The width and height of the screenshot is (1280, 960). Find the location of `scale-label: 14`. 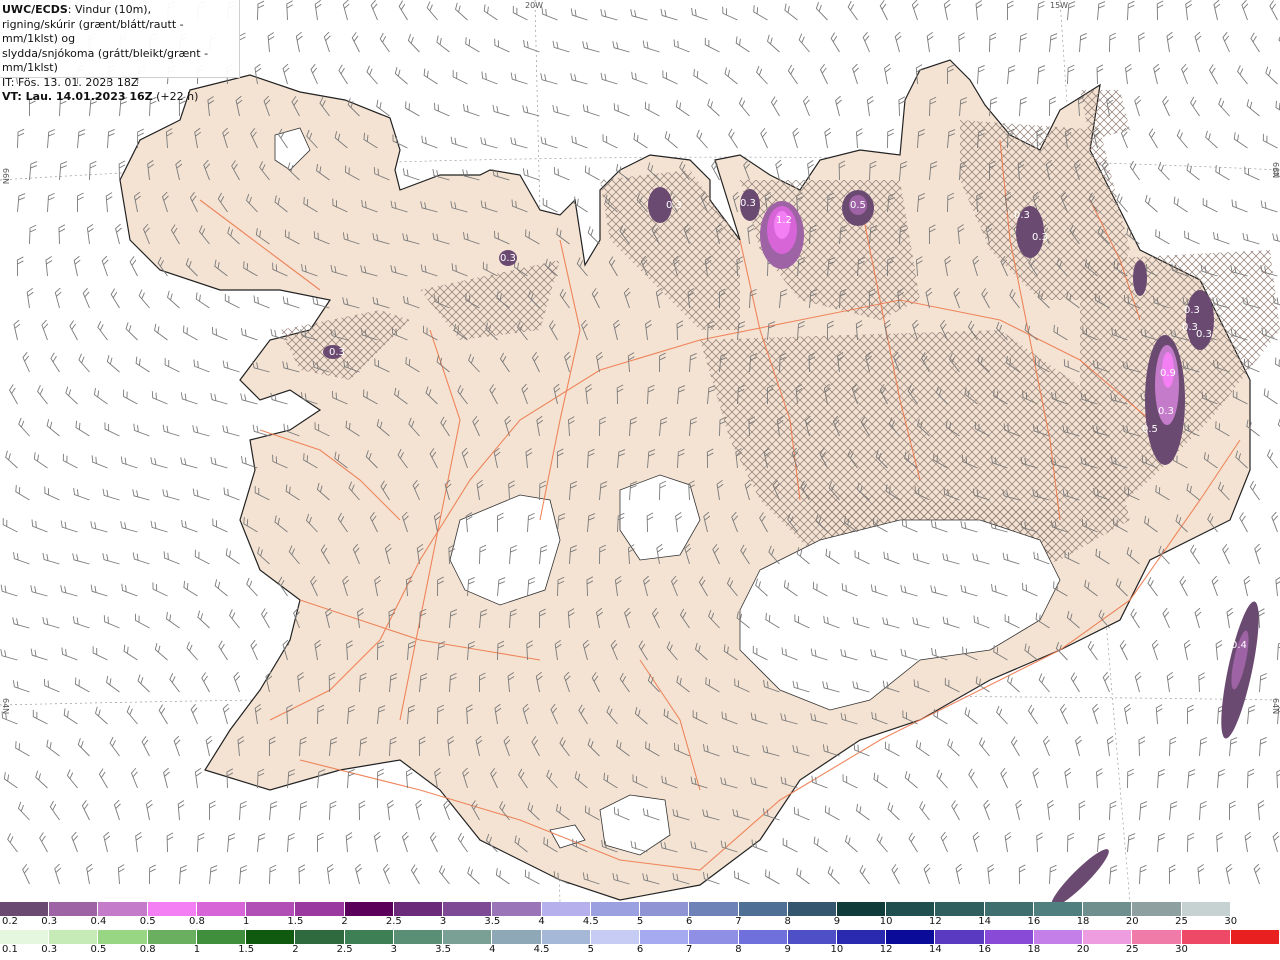

scale-label: 14 is located at coordinates (984, 921).